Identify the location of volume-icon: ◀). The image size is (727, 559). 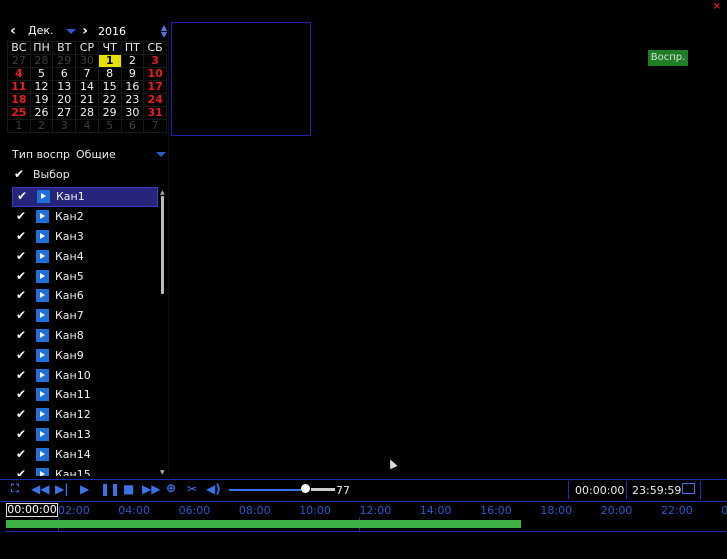
(213, 489).